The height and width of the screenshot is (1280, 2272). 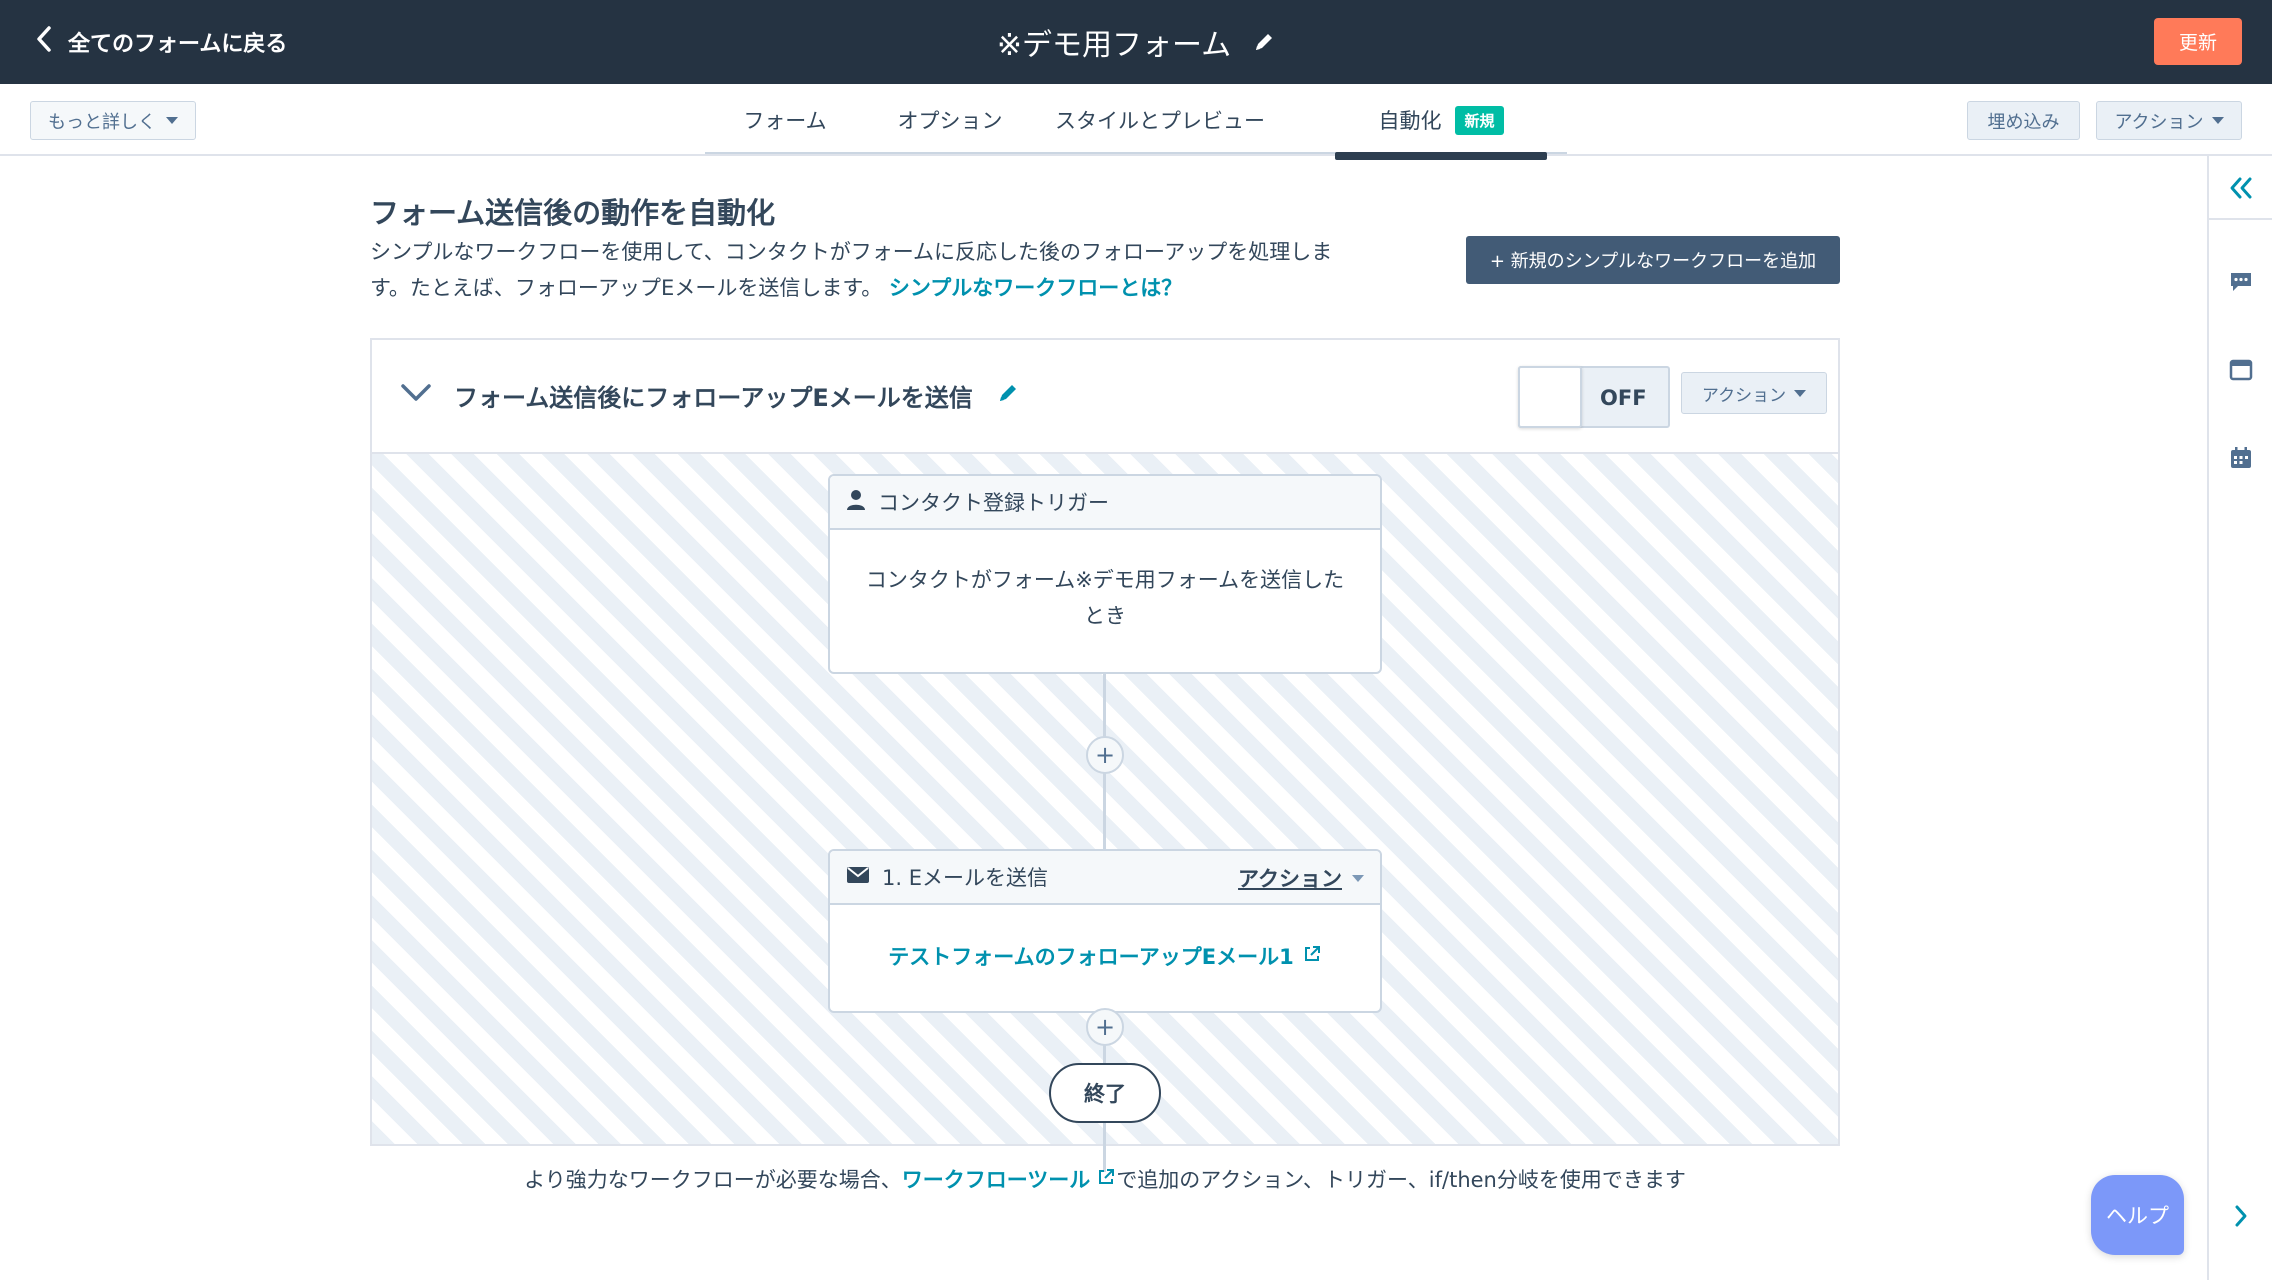 What do you see at coordinates (2241, 188) in the screenshot?
I see `collapse-double-chevron-icon` at bounding box center [2241, 188].